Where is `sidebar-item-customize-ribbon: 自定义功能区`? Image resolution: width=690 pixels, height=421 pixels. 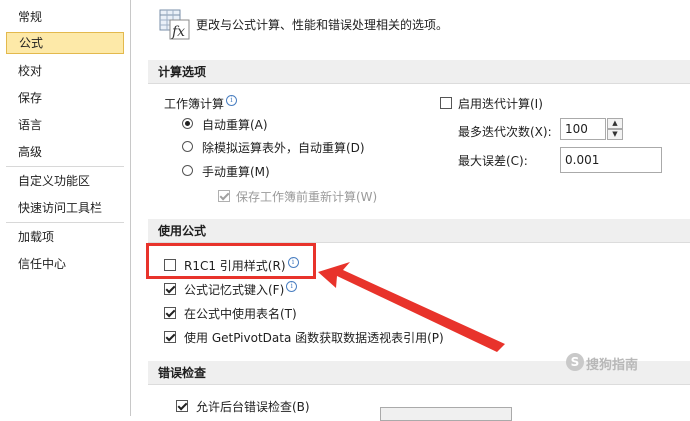
sidebar-item-customize-ribbon: 自定义功能区 is located at coordinates (65, 181).